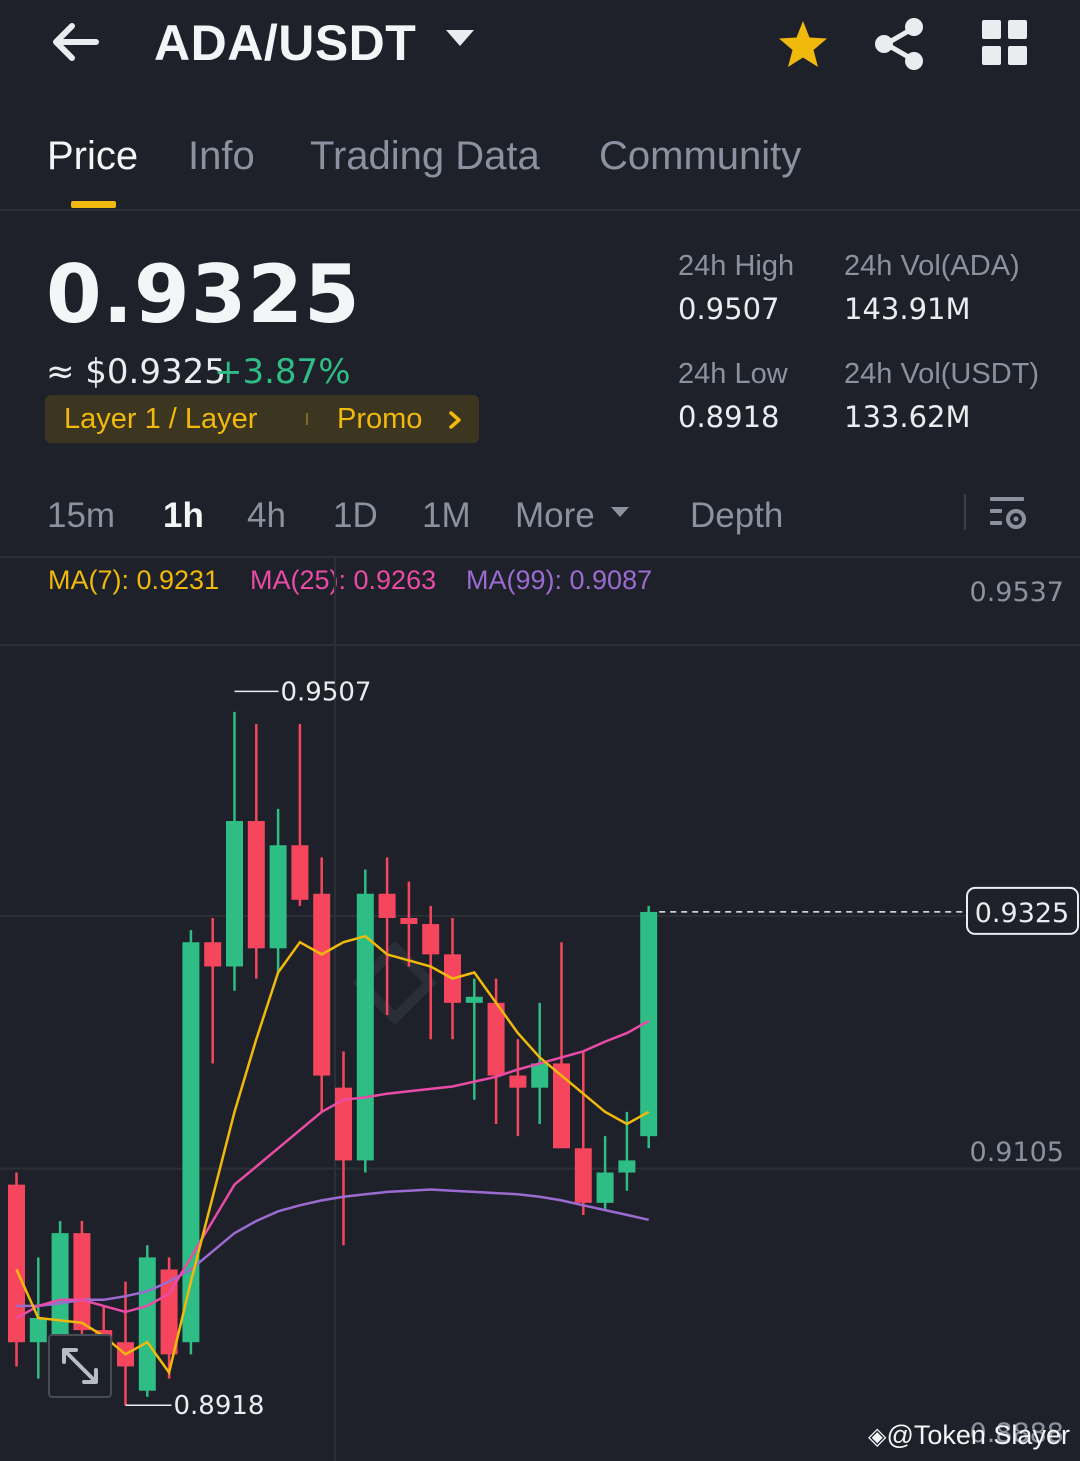  What do you see at coordinates (877, 1436) in the screenshot?
I see `logo-icon: ◈` at bounding box center [877, 1436].